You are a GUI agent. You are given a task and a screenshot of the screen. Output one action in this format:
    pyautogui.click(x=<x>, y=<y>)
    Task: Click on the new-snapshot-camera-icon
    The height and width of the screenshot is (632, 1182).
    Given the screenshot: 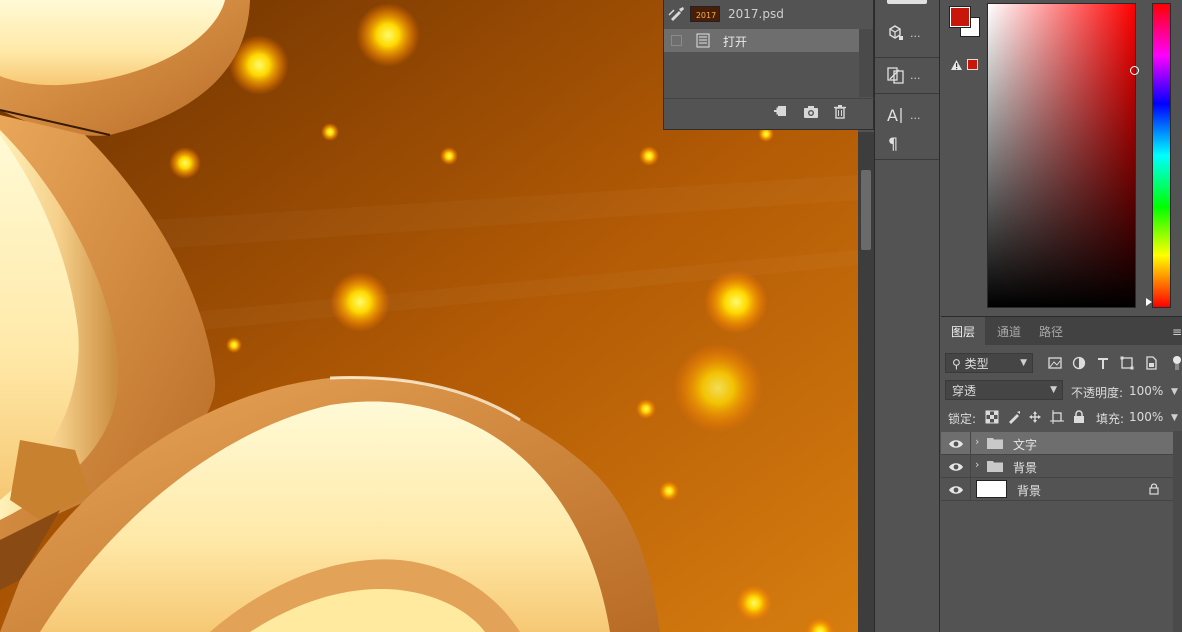 What is the action you would take?
    pyautogui.click(x=811, y=112)
    